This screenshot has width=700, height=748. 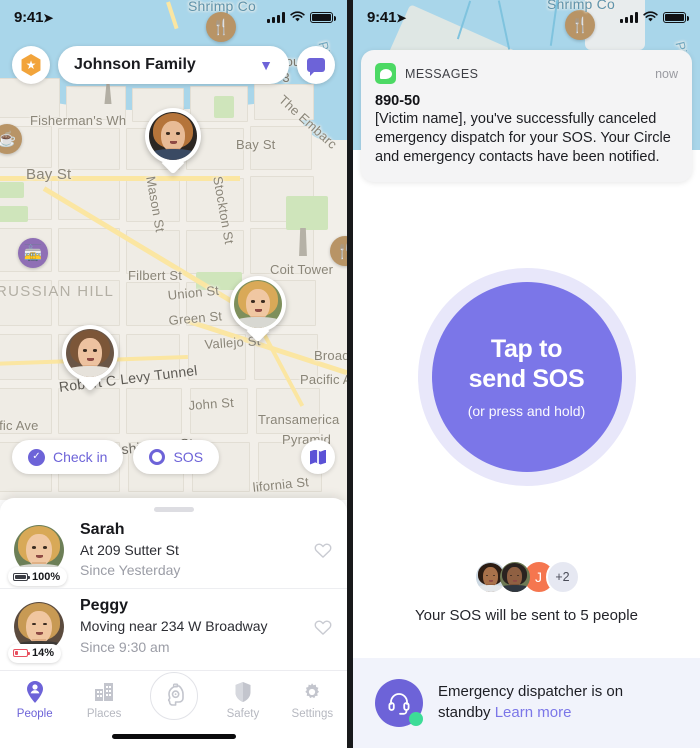 What do you see at coordinates (533, 712) in the screenshot?
I see `learn-more-link: Learn more` at bounding box center [533, 712].